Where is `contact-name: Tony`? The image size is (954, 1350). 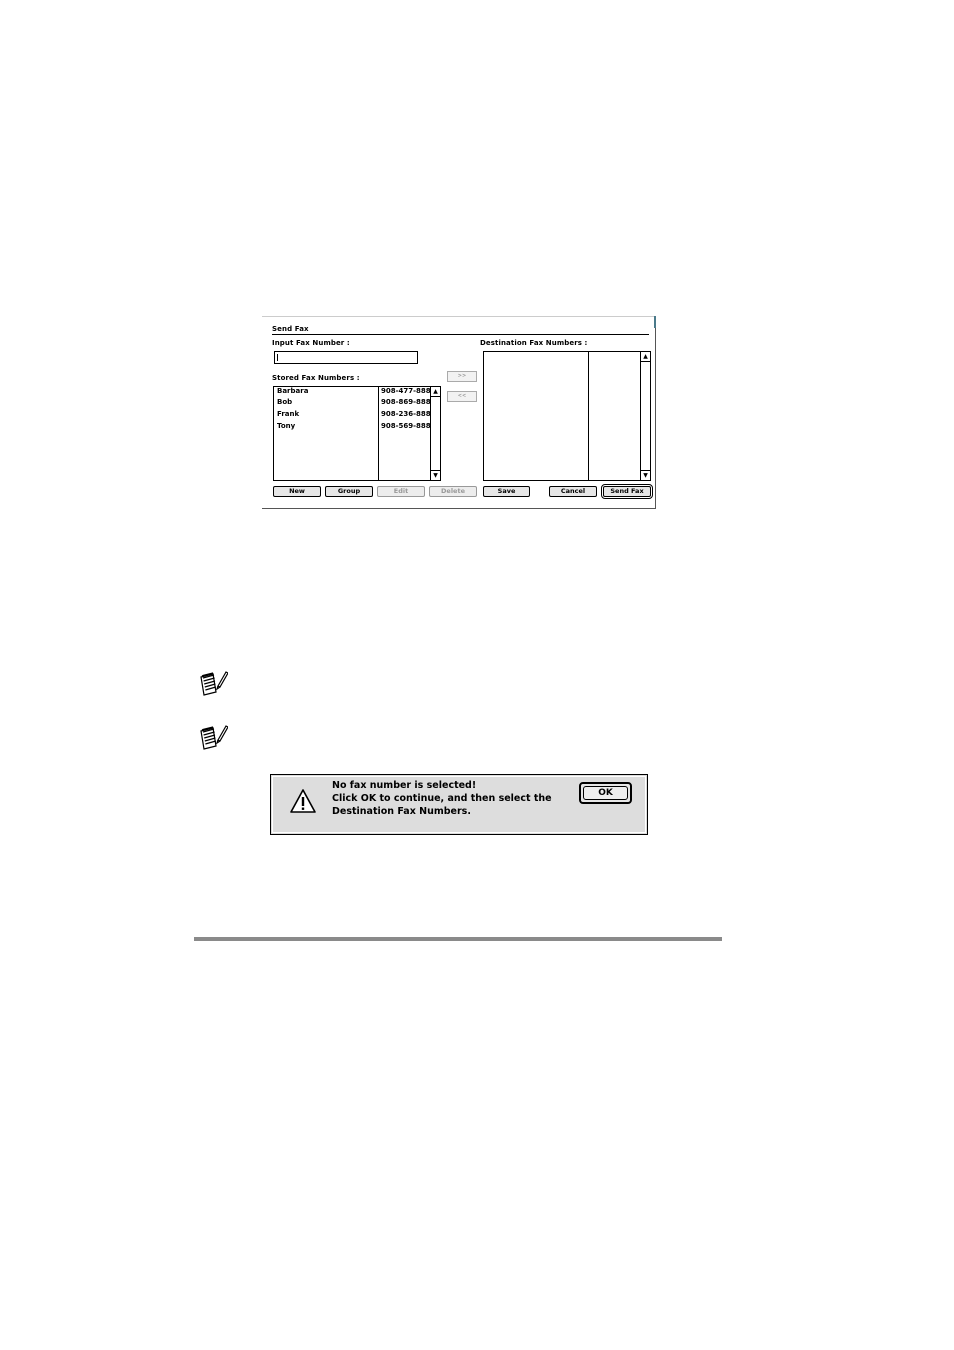
contact-name: Tony is located at coordinates (286, 426).